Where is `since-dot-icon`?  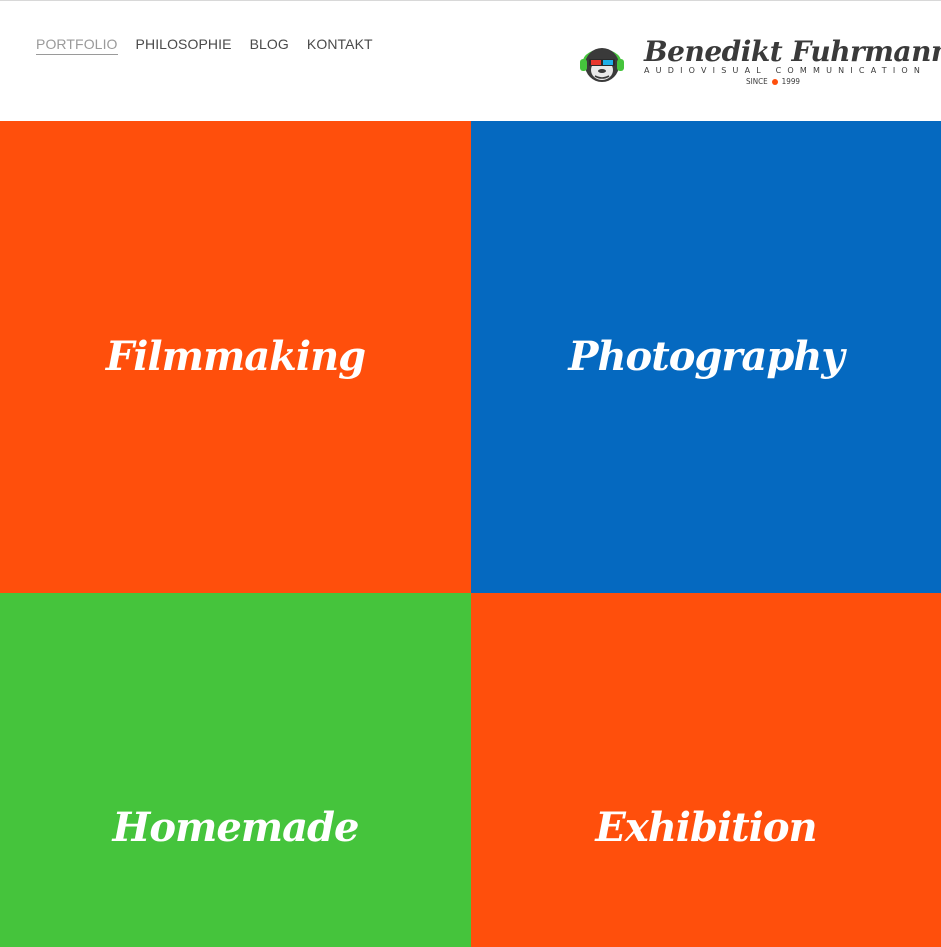
since-dot-icon is located at coordinates (774, 81).